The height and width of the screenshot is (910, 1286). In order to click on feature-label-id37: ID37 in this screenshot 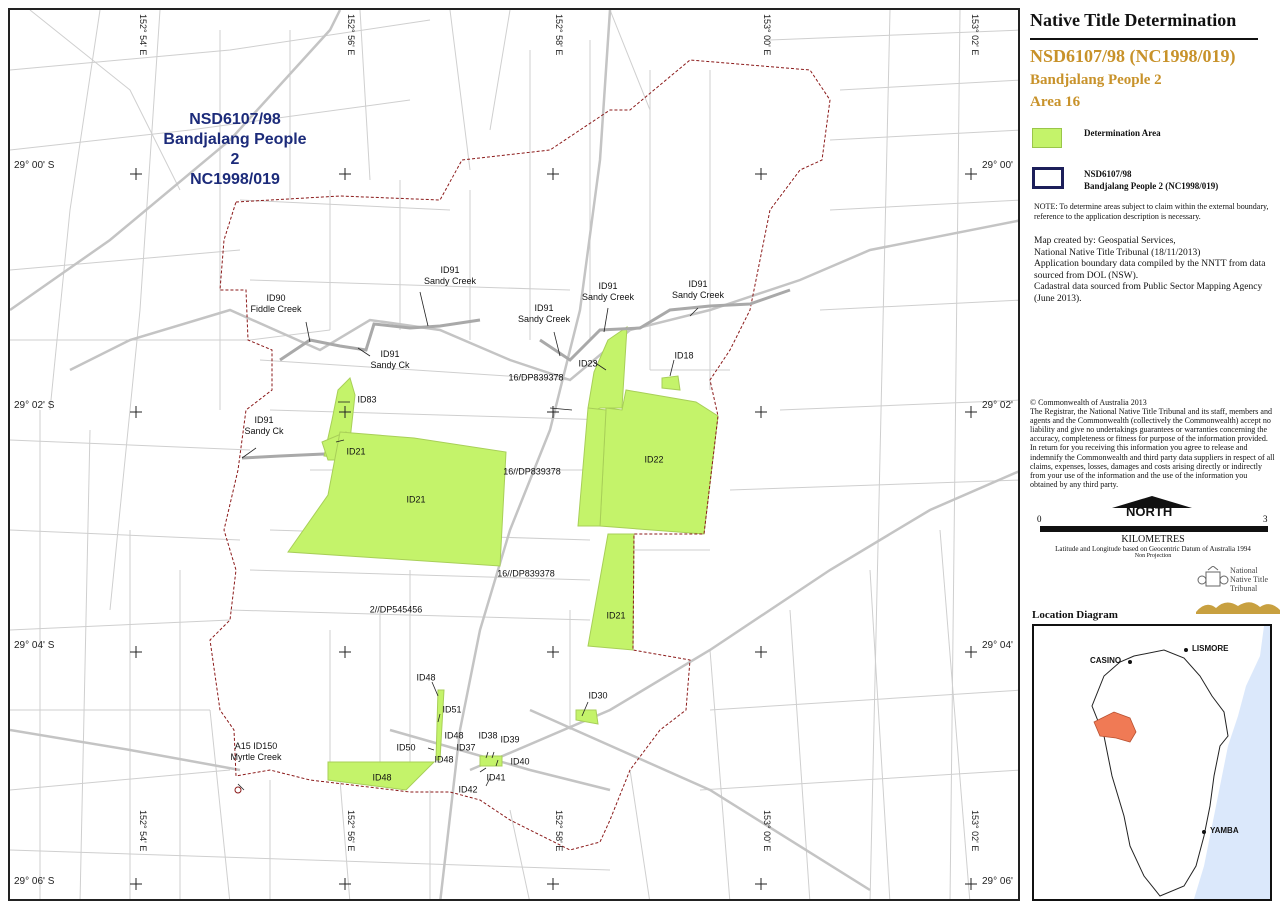, I will do `click(466, 747)`.